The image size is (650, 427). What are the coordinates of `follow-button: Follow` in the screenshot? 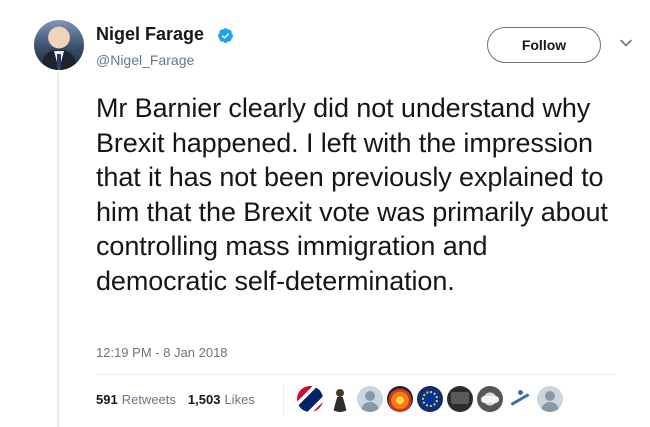 It's located at (544, 45).